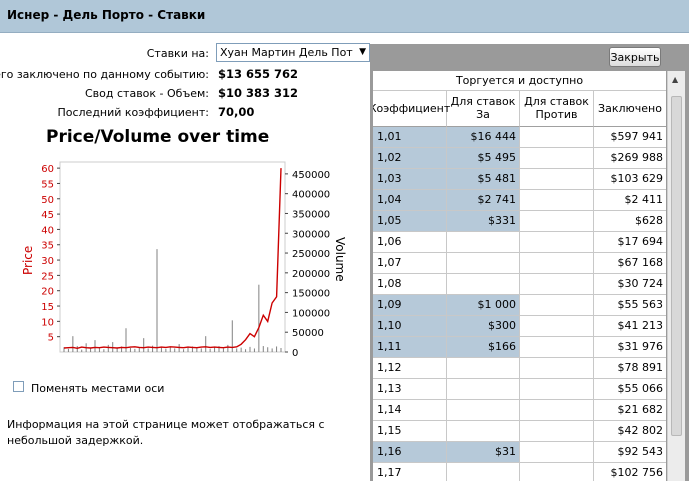 The image size is (689, 481). Describe the element at coordinates (676, 266) in the screenshot. I see `scrollbar-thumb` at that location.